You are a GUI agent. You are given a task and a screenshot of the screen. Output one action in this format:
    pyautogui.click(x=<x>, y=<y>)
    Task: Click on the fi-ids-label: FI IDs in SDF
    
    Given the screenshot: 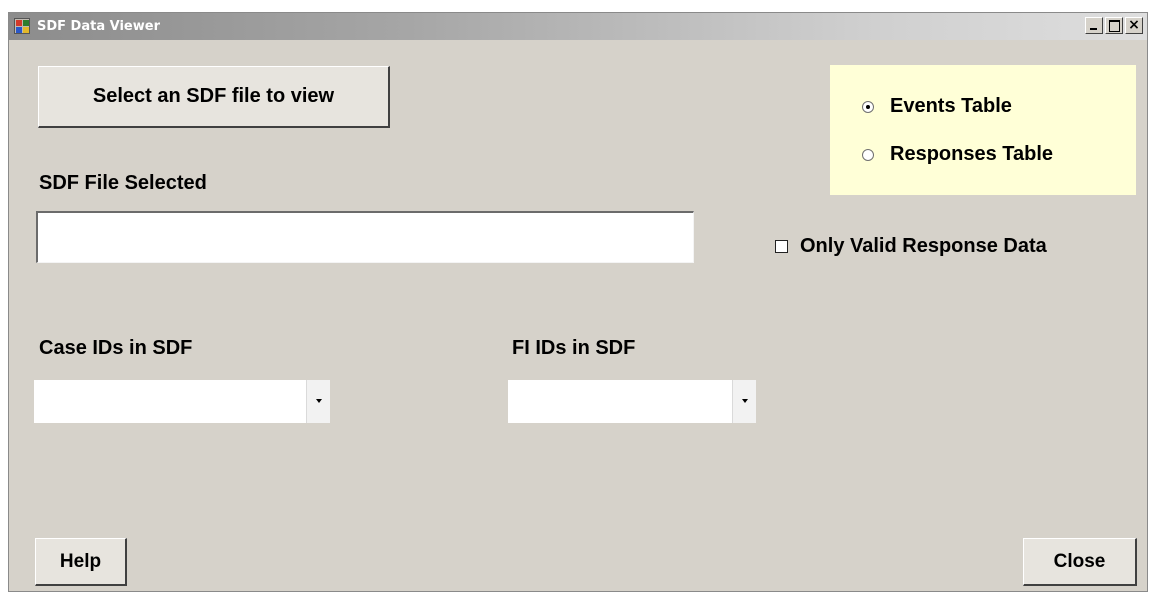 What is the action you would take?
    pyautogui.click(x=574, y=348)
    